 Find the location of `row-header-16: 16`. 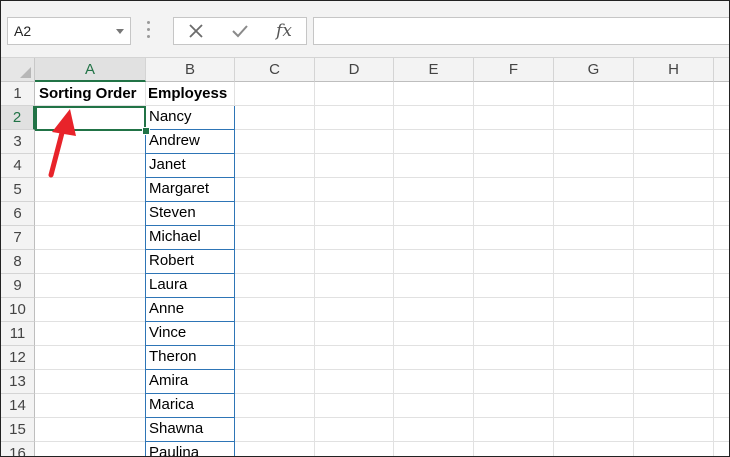

row-header-16: 16 is located at coordinates (18, 449).